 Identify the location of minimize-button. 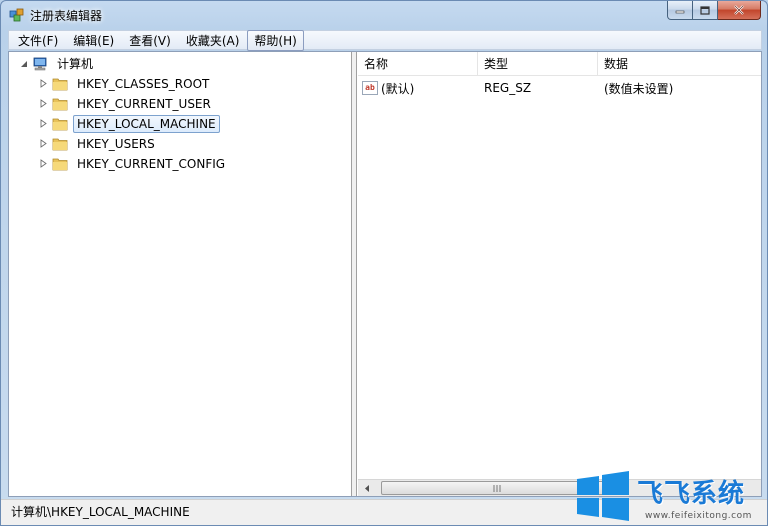
(680, 10).